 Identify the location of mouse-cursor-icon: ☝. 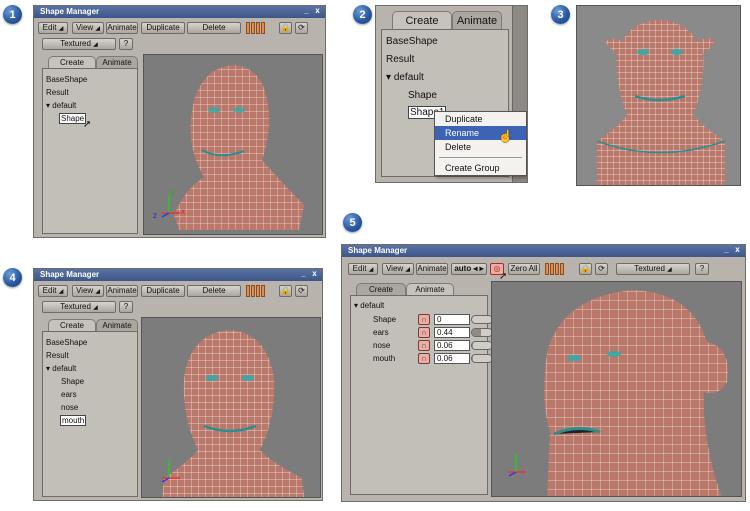
(505, 136).